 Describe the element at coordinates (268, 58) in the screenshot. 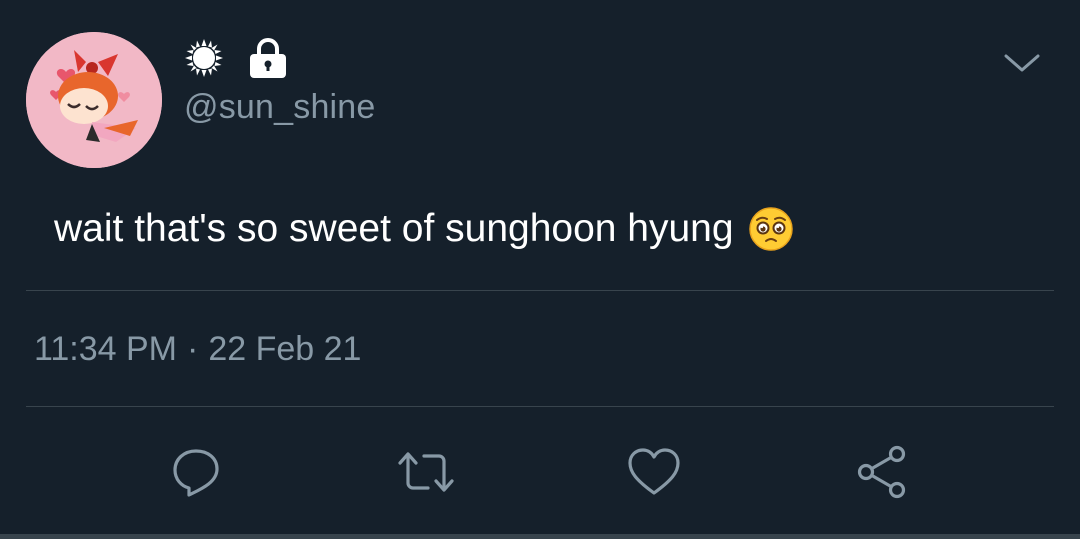

I see `lock-icon` at that location.